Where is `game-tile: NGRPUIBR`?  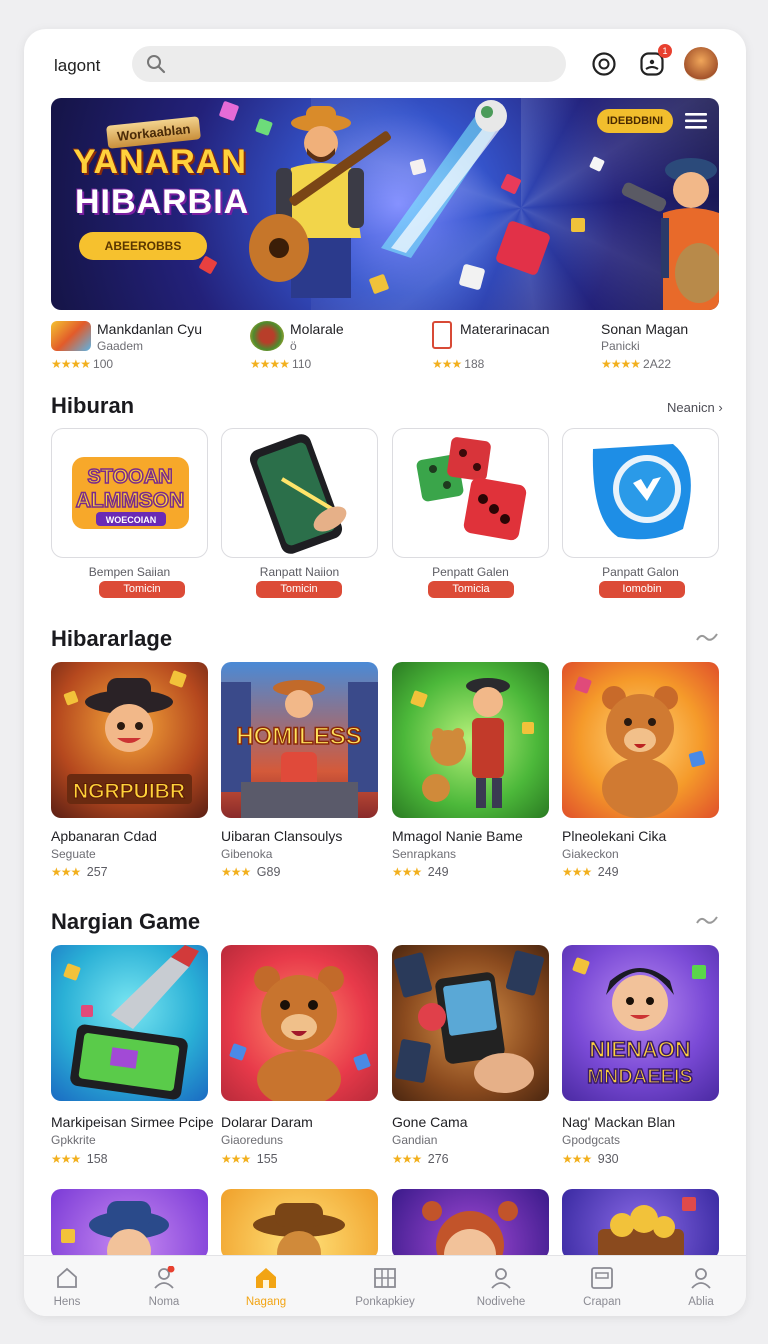
game-tile: NGRPUIBR is located at coordinates (129, 740).